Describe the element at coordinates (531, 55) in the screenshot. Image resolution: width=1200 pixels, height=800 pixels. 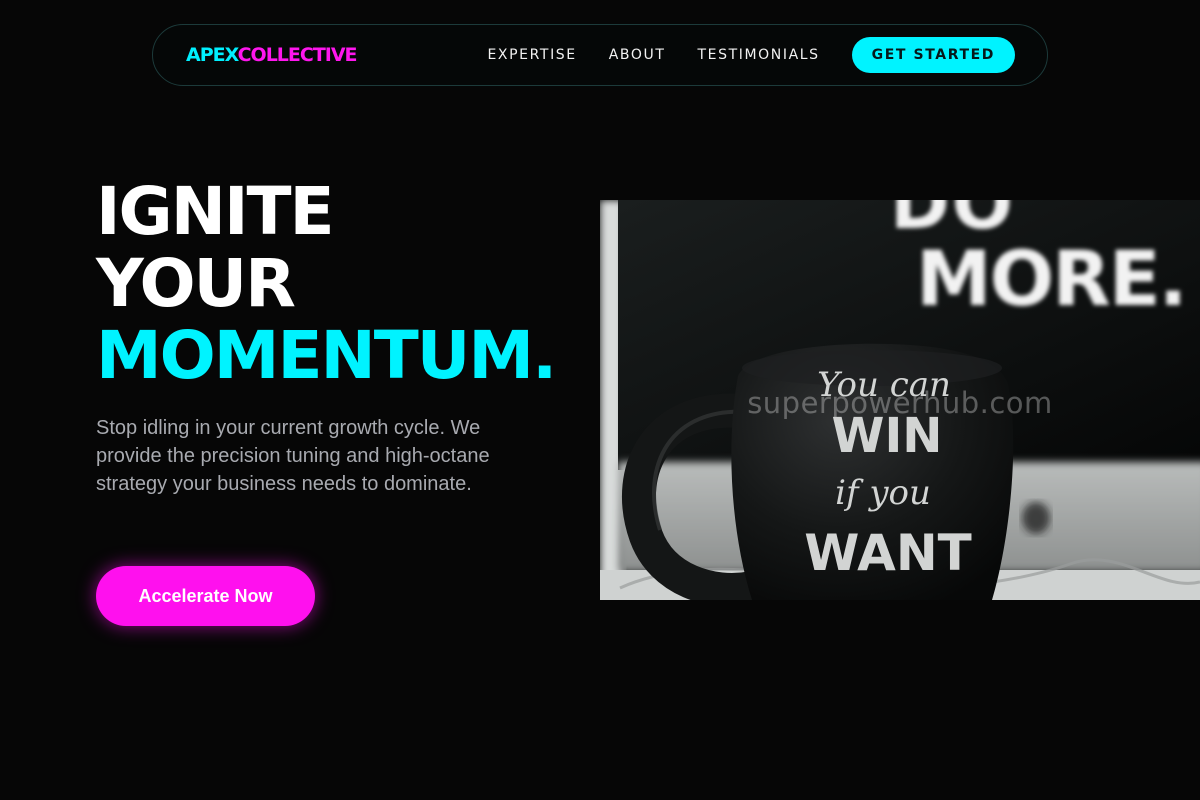
I see `nav-link-expertise: EXPERTISE` at that location.